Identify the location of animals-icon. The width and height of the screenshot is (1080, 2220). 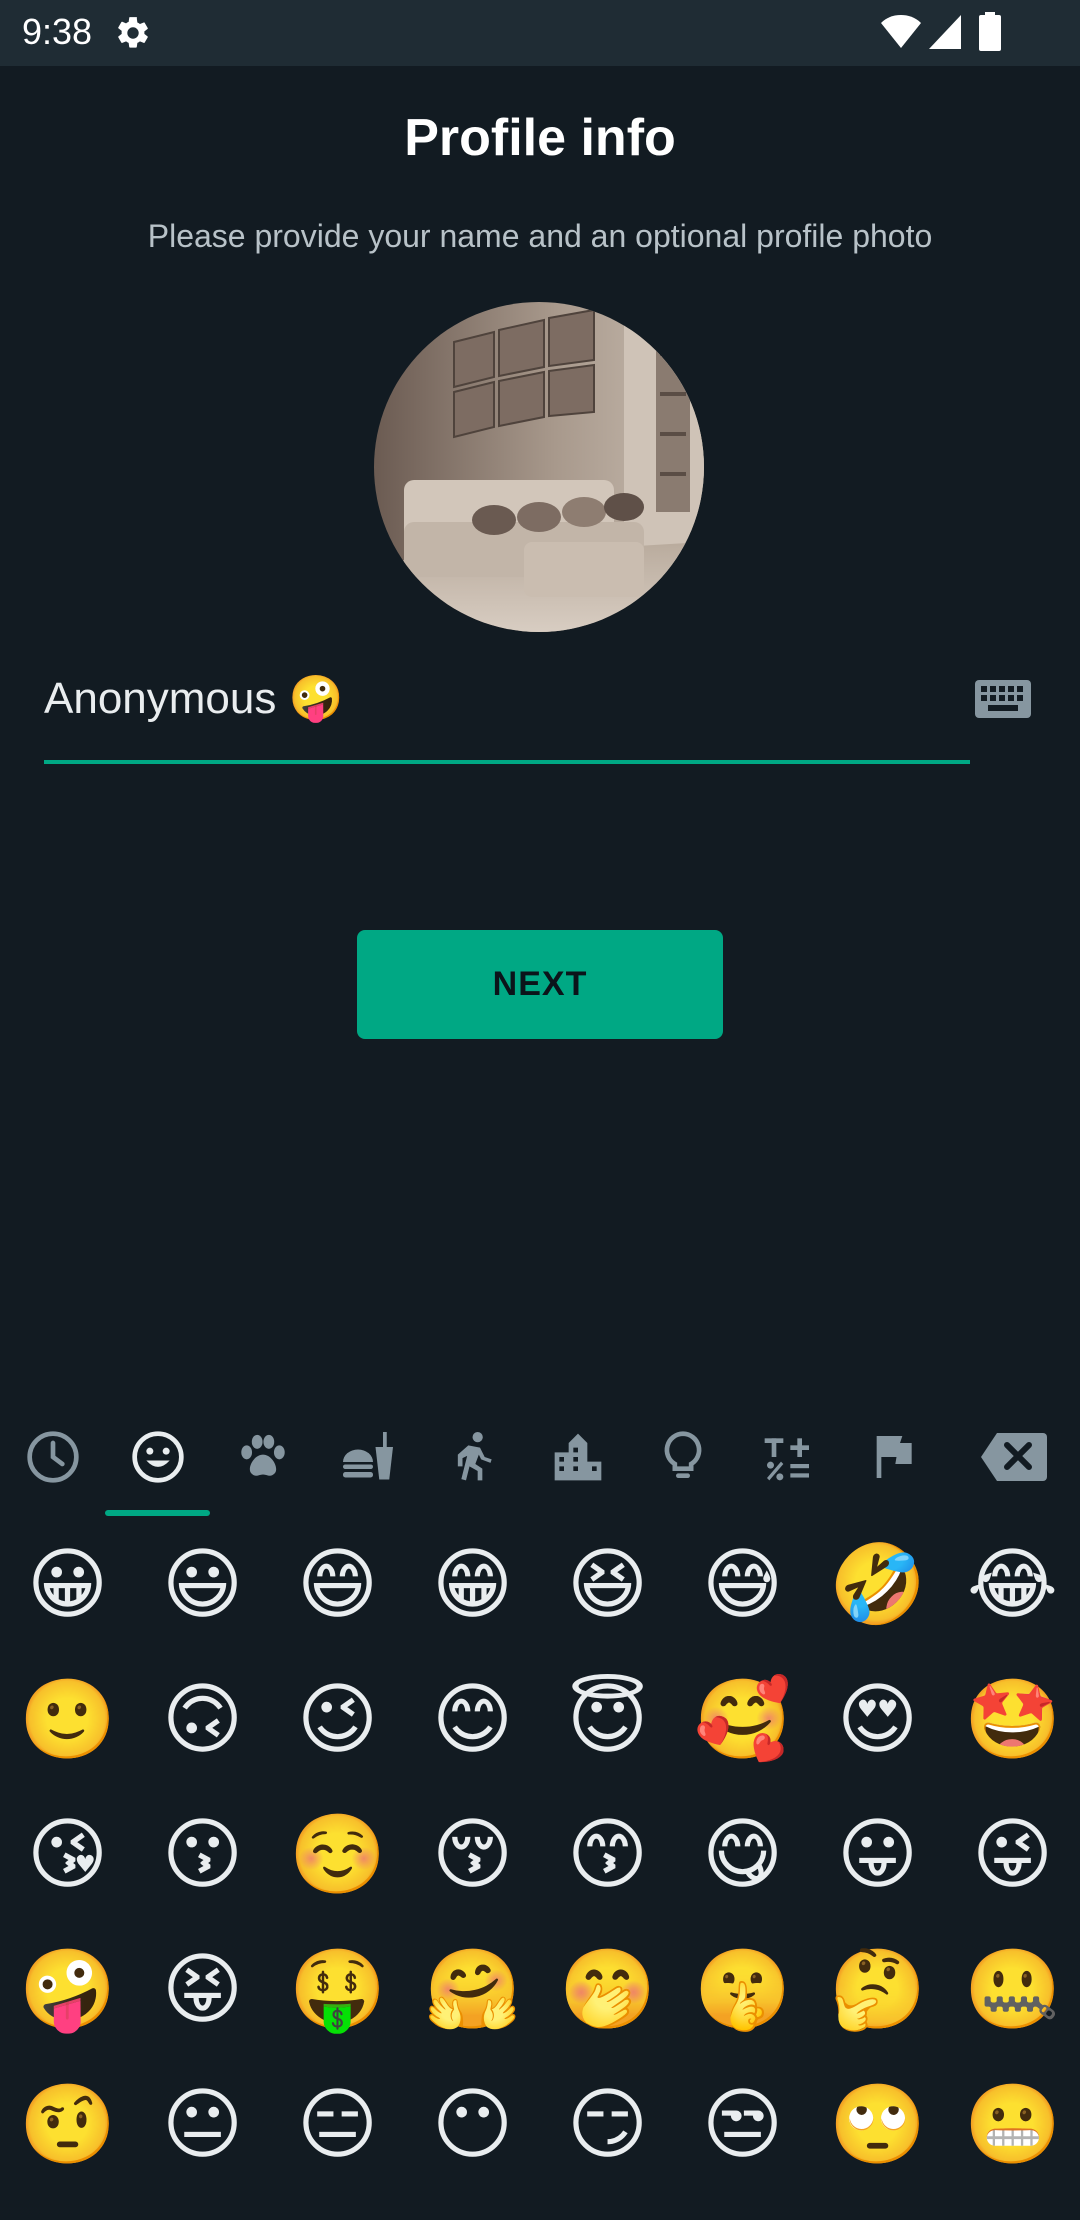
(263, 1455).